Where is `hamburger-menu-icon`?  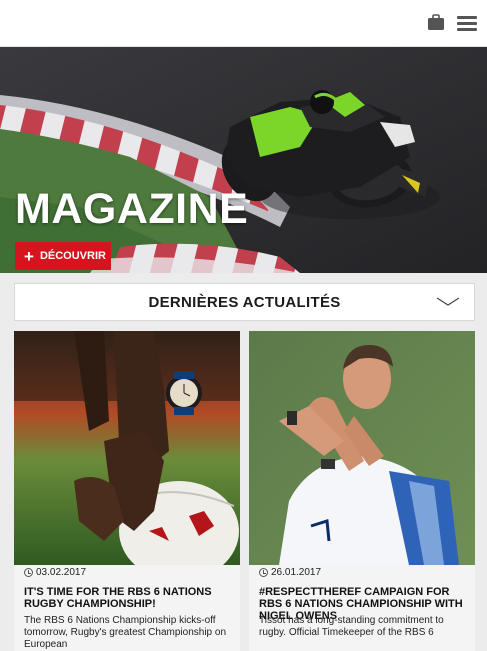 hamburger-menu-icon is located at coordinates (467, 23).